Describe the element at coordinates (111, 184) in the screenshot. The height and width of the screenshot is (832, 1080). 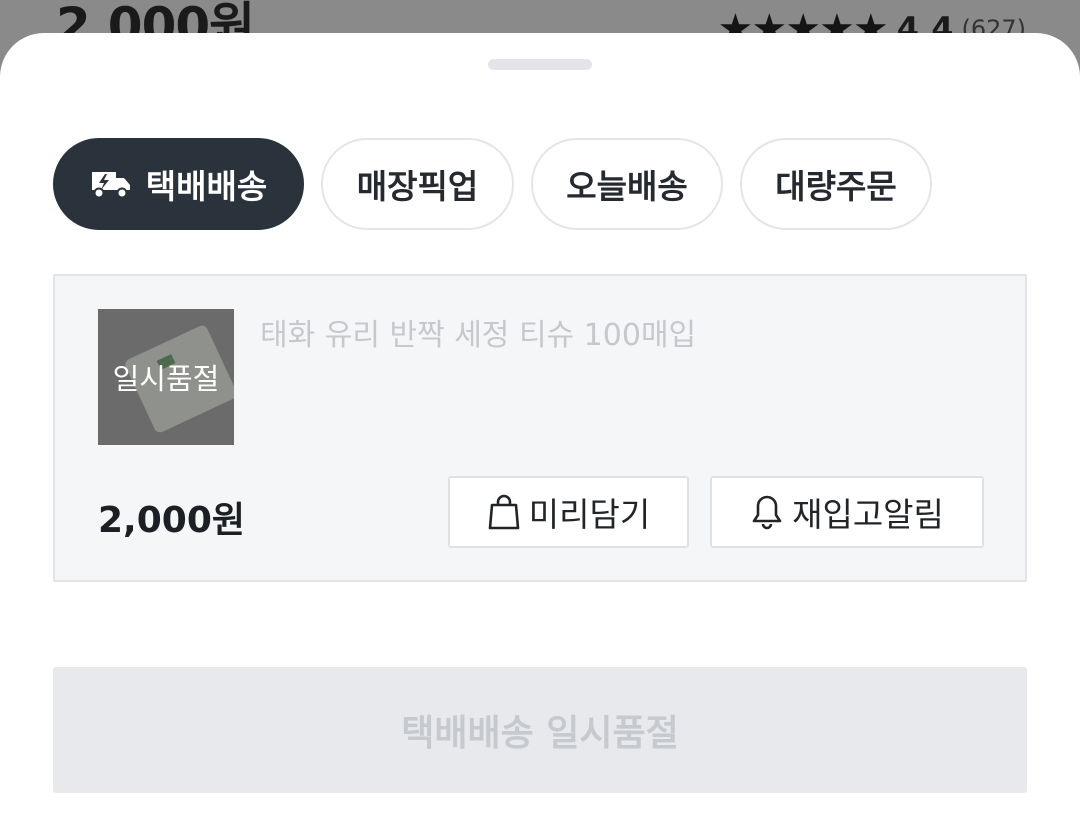
I see `delivery-truck-icon` at that location.